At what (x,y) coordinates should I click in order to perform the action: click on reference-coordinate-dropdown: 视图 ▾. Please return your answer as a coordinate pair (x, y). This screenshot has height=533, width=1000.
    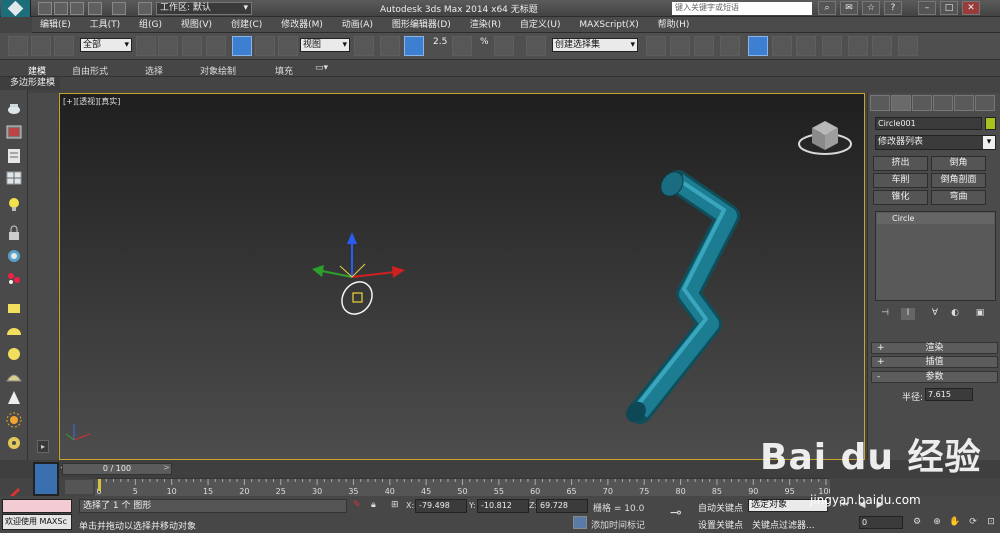
    Looking at the image, I should click on (325, 45).